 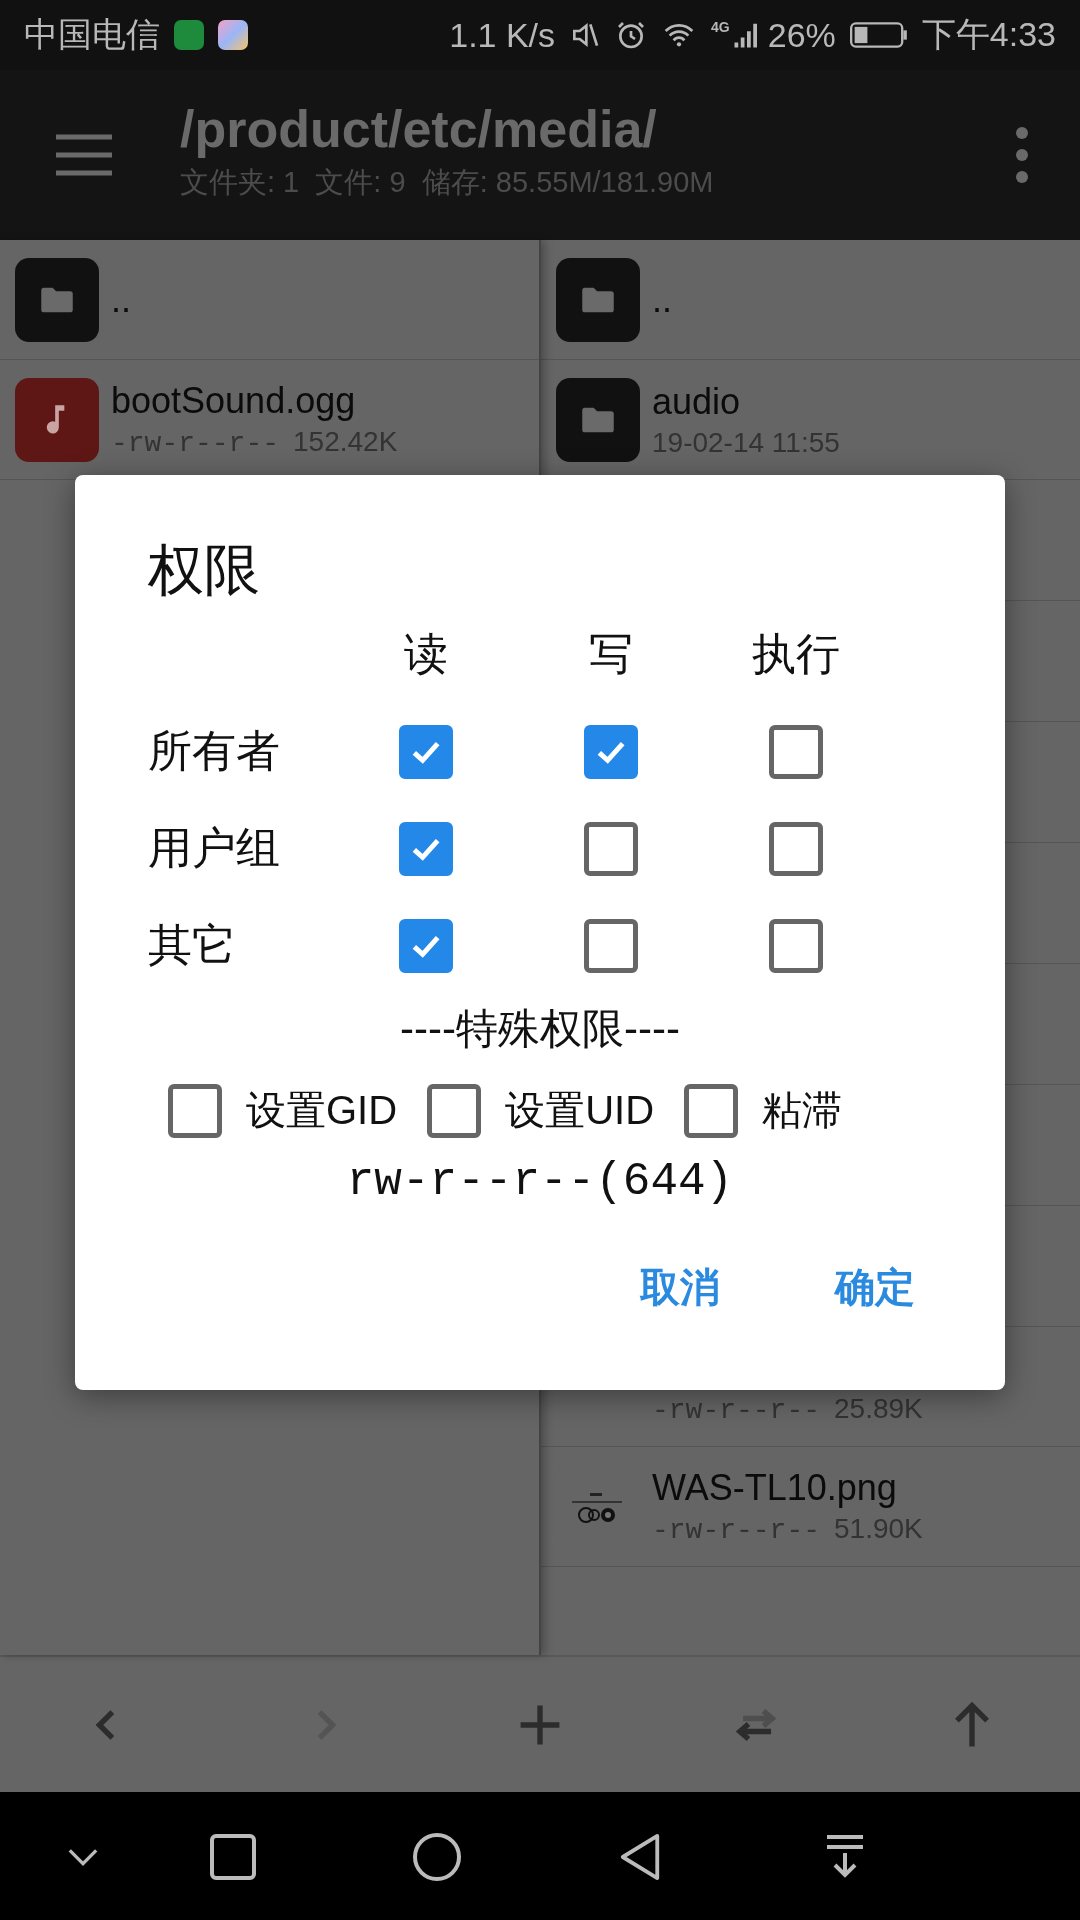 I want to click on network-type: 4G, so click(x=720, y=27).